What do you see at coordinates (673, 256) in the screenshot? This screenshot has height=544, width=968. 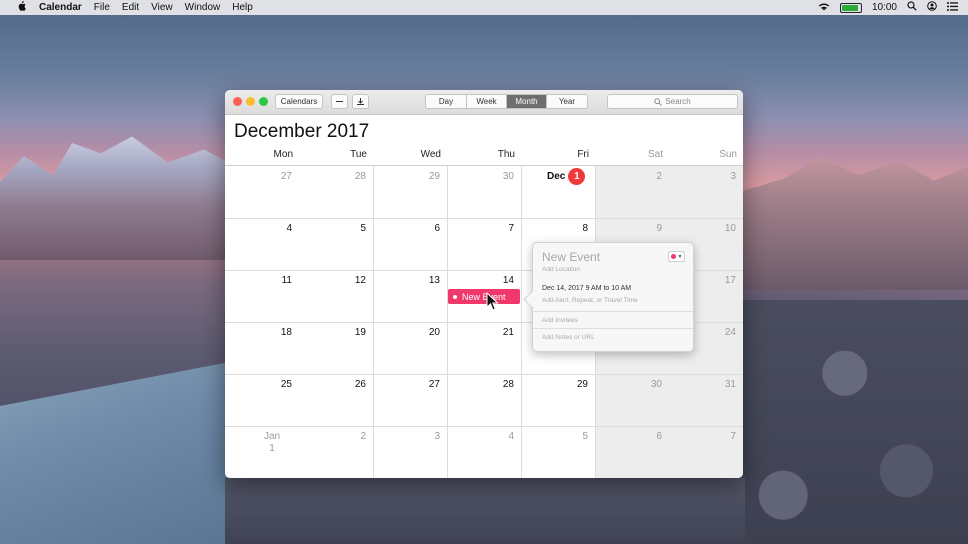 I see `color-swatch-icon` at bounding box center [673, 256].